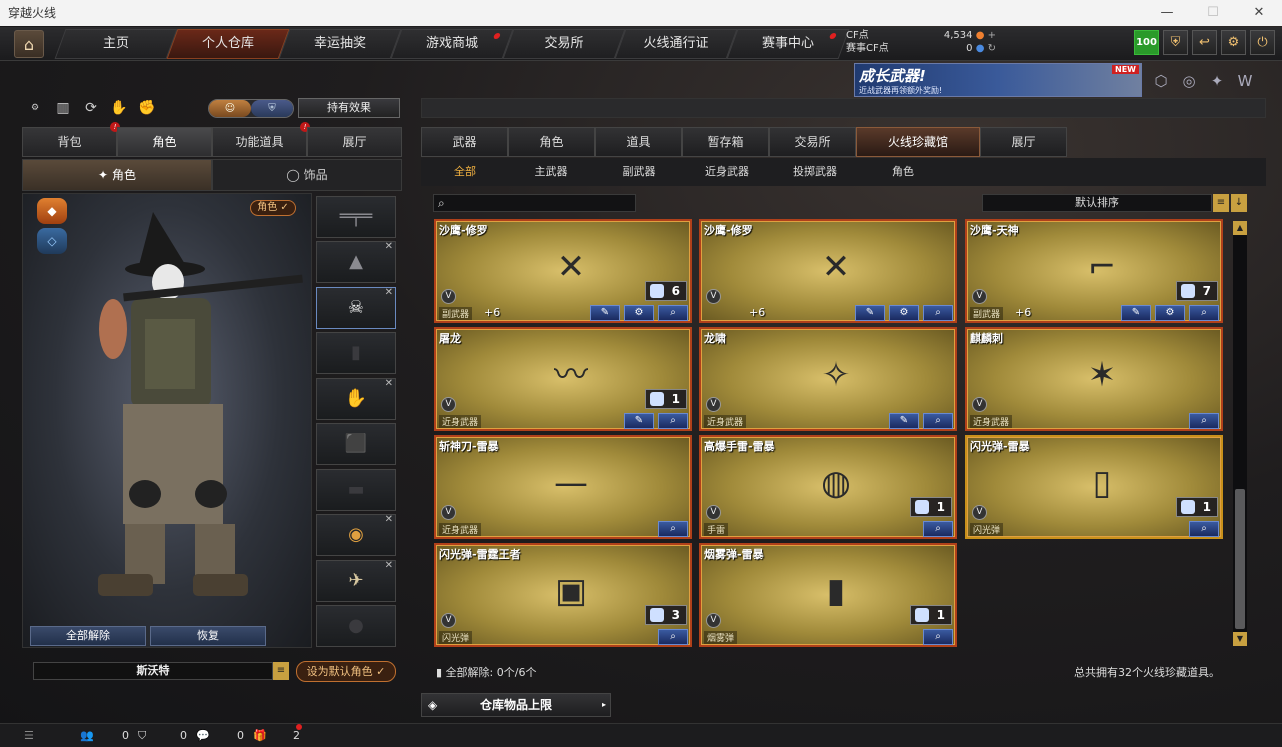 This screenshot has height=747, width=1282. Describe the element at coordinates (356, 444) in the screenshot. I see `equip-slot-body: ⬛` at that location.